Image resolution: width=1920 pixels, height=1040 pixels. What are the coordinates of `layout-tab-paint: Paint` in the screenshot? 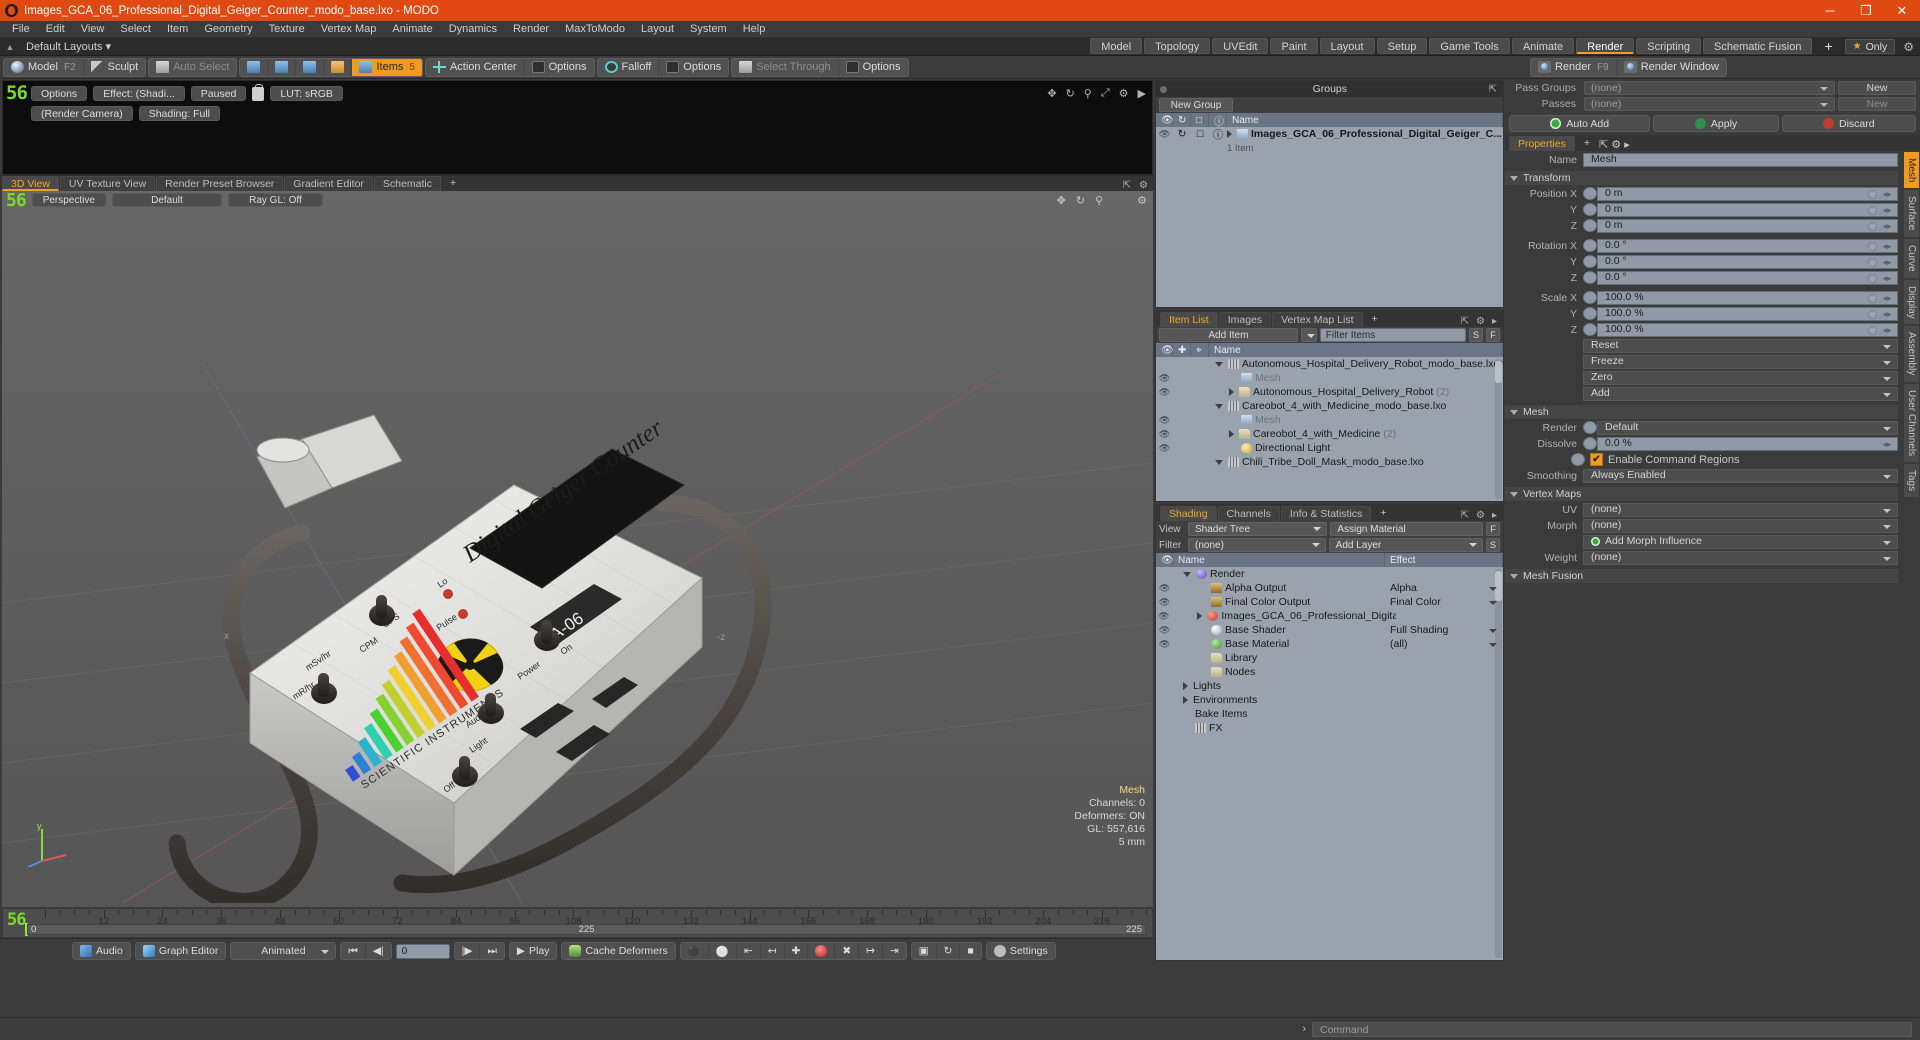 It's located at (1294, 45).